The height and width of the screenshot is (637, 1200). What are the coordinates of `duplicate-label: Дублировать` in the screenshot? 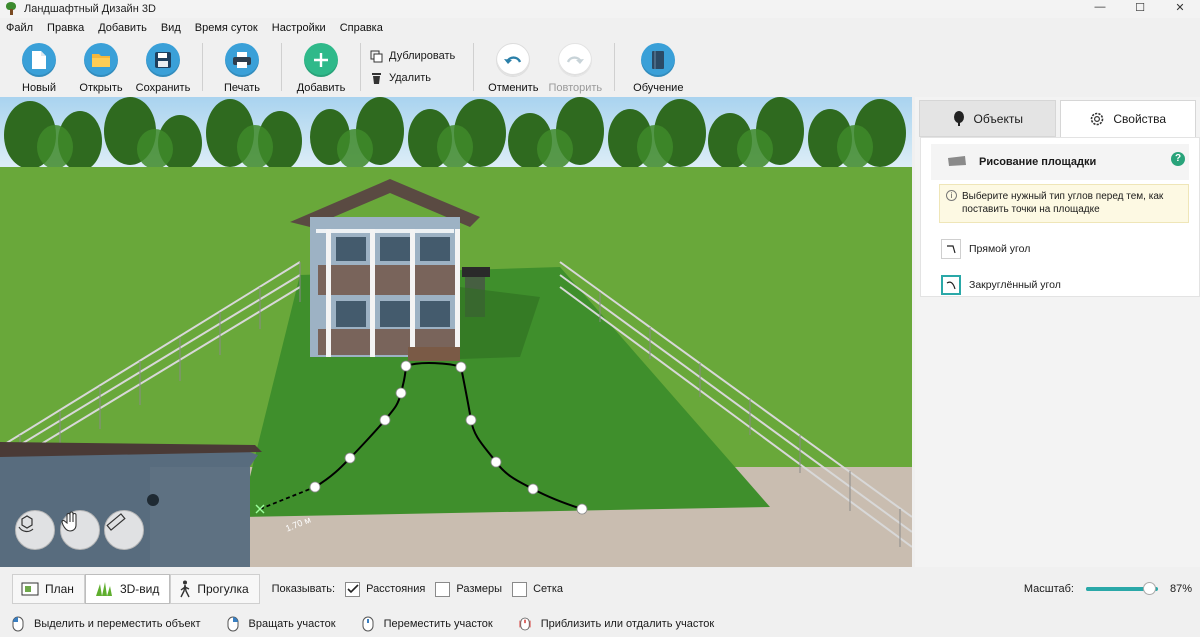 It's located at (422, 56).